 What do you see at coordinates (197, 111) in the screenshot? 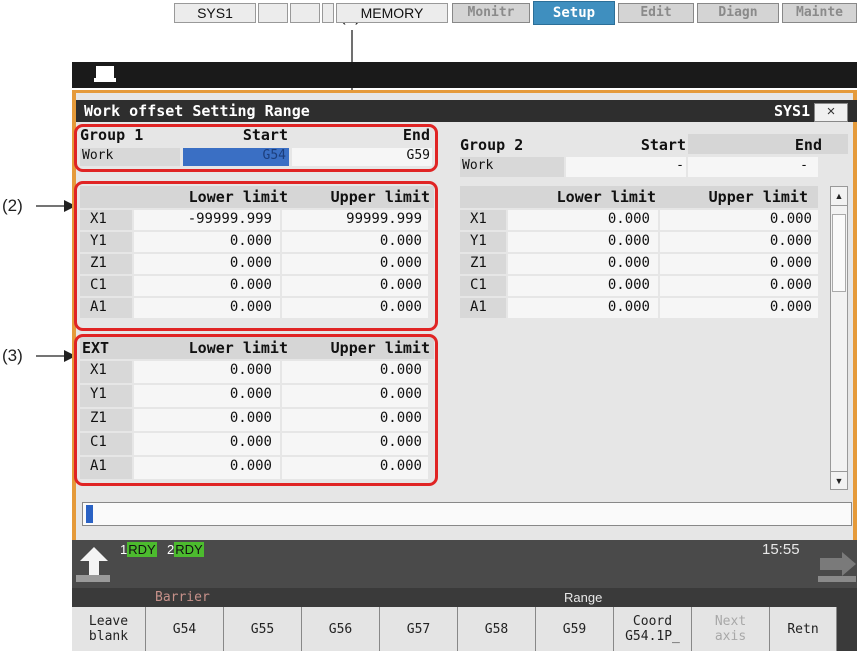
I see `window-title: Work offset Setting Range` at bounding box center [197, 111].